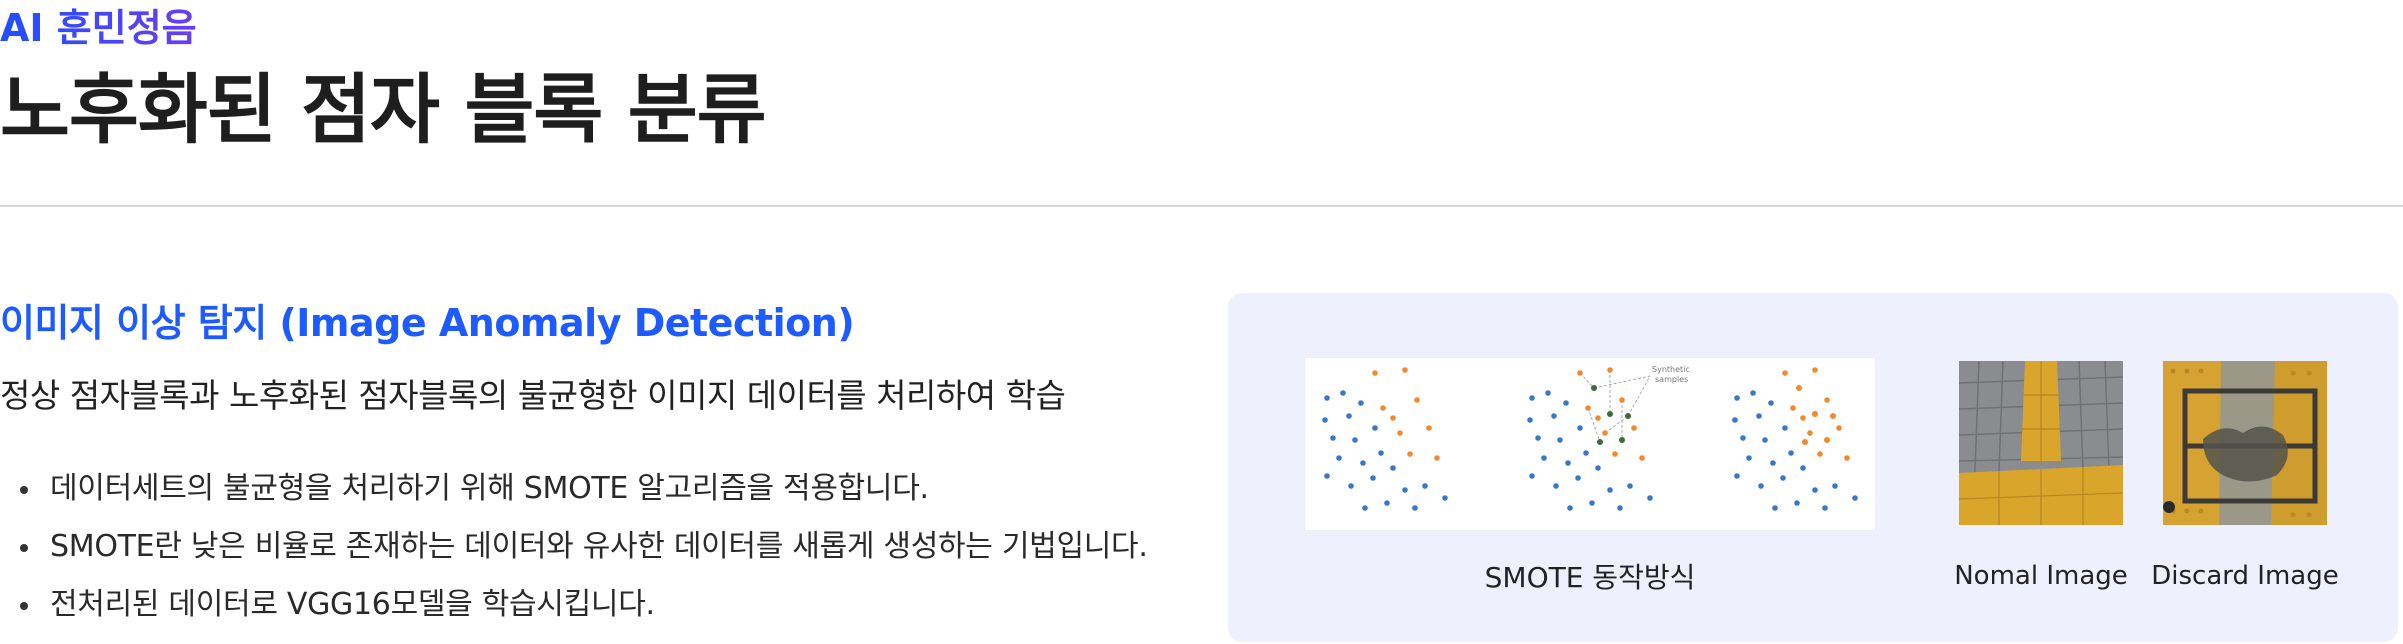 Image resolution: width=2403 pixels, height=644 pixels. What do you see at coordinates (98, 28) in the screenshot?
I see `brand-logo-text: AI 훈민정음` at bounding box center [98, 28].